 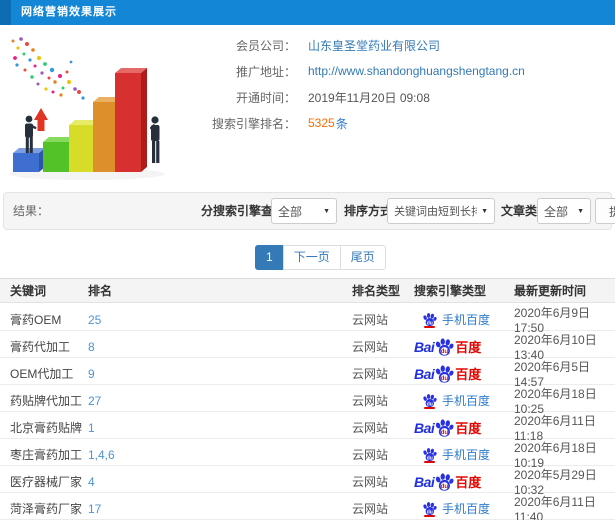 I want to click on table-row: OEM代加工 9 云网站 Bai du 百度 2020年6月5日 14:57, so click(x=307, y=373).